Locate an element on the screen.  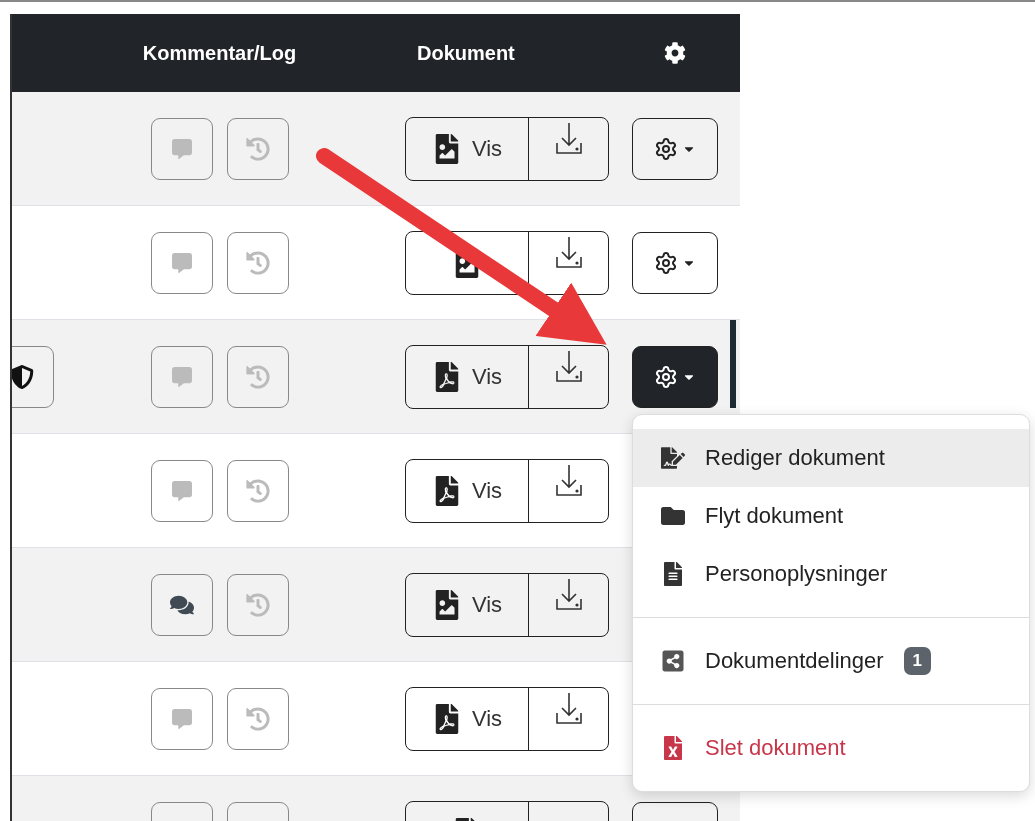
file-icon is located at coordinates (673, 574).